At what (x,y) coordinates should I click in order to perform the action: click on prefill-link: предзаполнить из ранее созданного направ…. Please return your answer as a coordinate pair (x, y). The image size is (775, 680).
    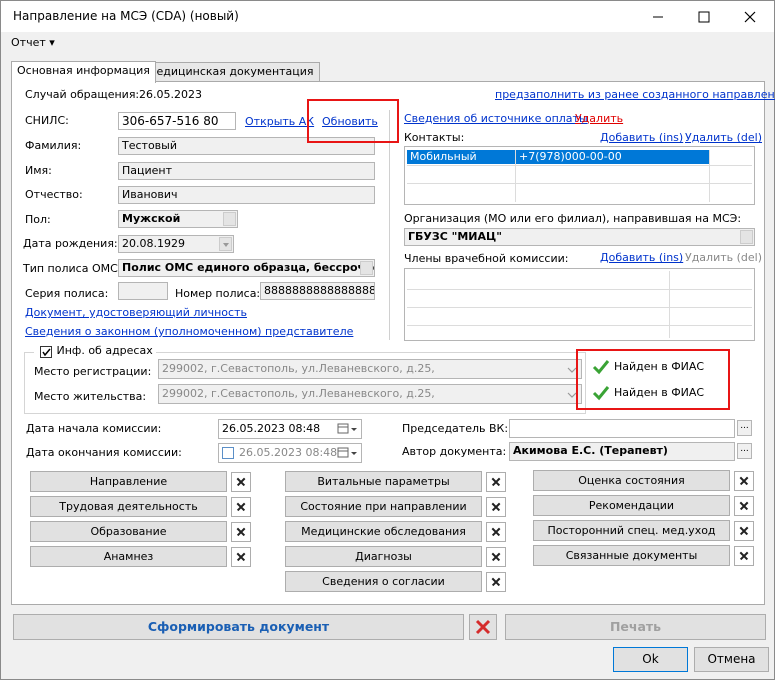
    Looking at the image, I should click on (635, 94).